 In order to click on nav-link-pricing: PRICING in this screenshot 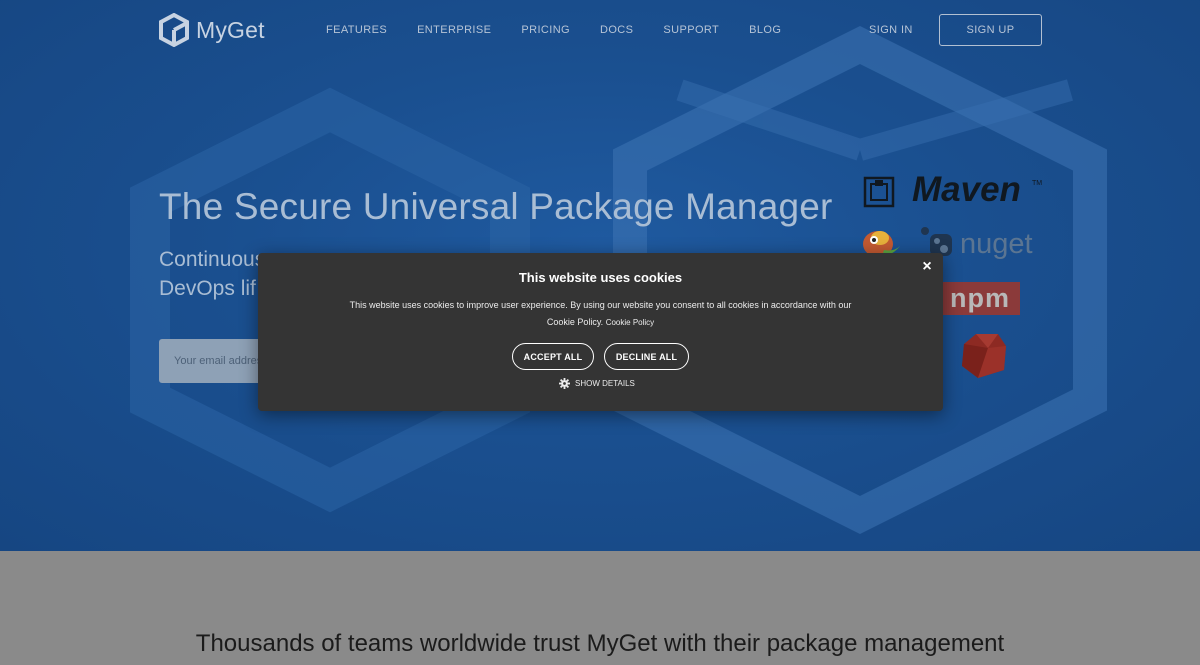, I will do `click(545, 30)`.